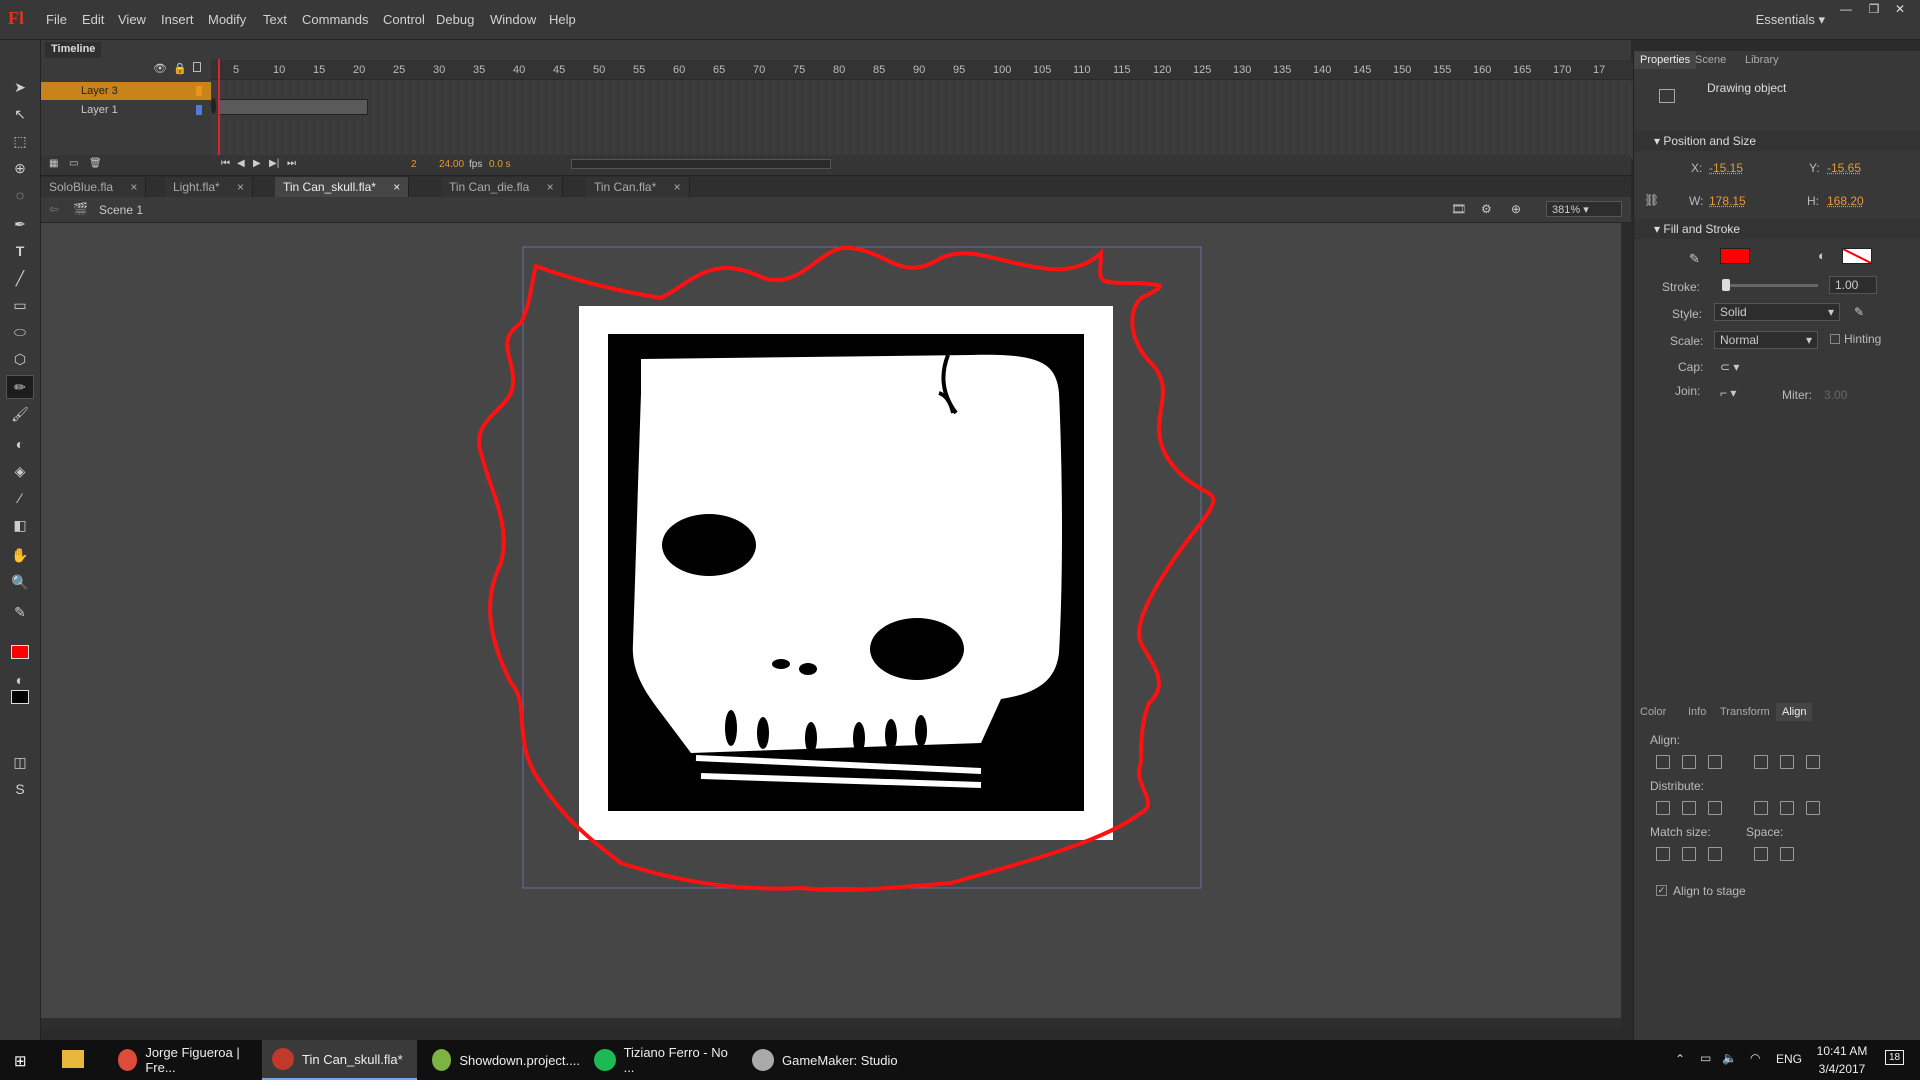 The height and width of the screenshot is (1080, 1920). What do you see at coordinates (73, 163) in the screenshot?
I see `new-folder-icon: ▭` at bounding box center [73, 163].